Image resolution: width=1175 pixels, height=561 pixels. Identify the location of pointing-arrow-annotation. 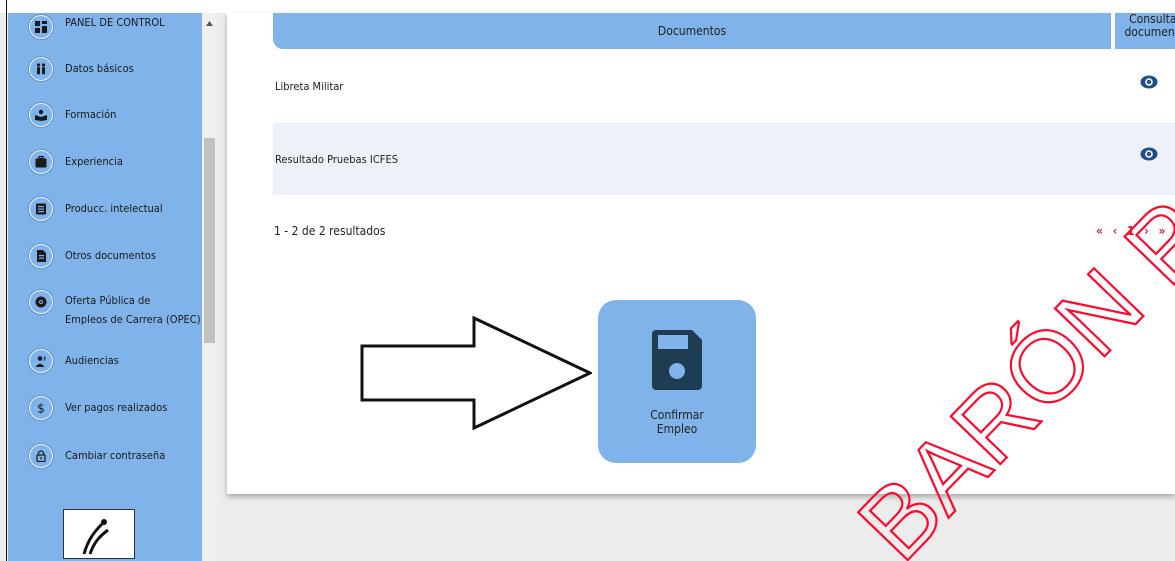
(476, 373).